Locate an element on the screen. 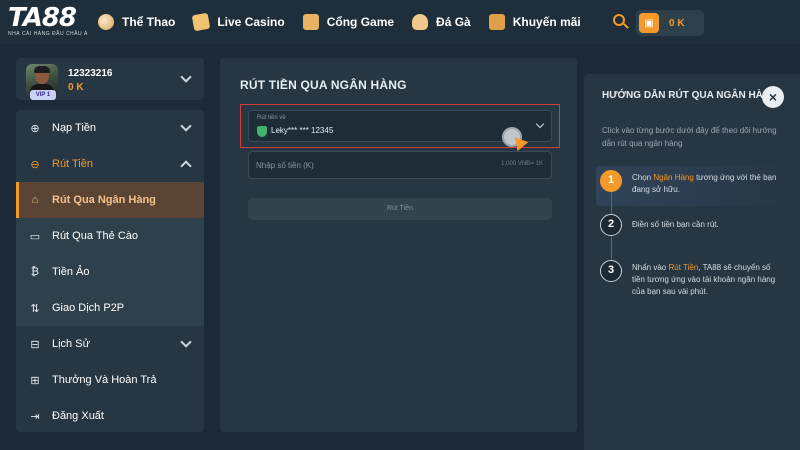 Image resolution: width=800 pixels, height=450 pixels. nav-cockfight: Đá Gà is located at coordinates (441, 22).